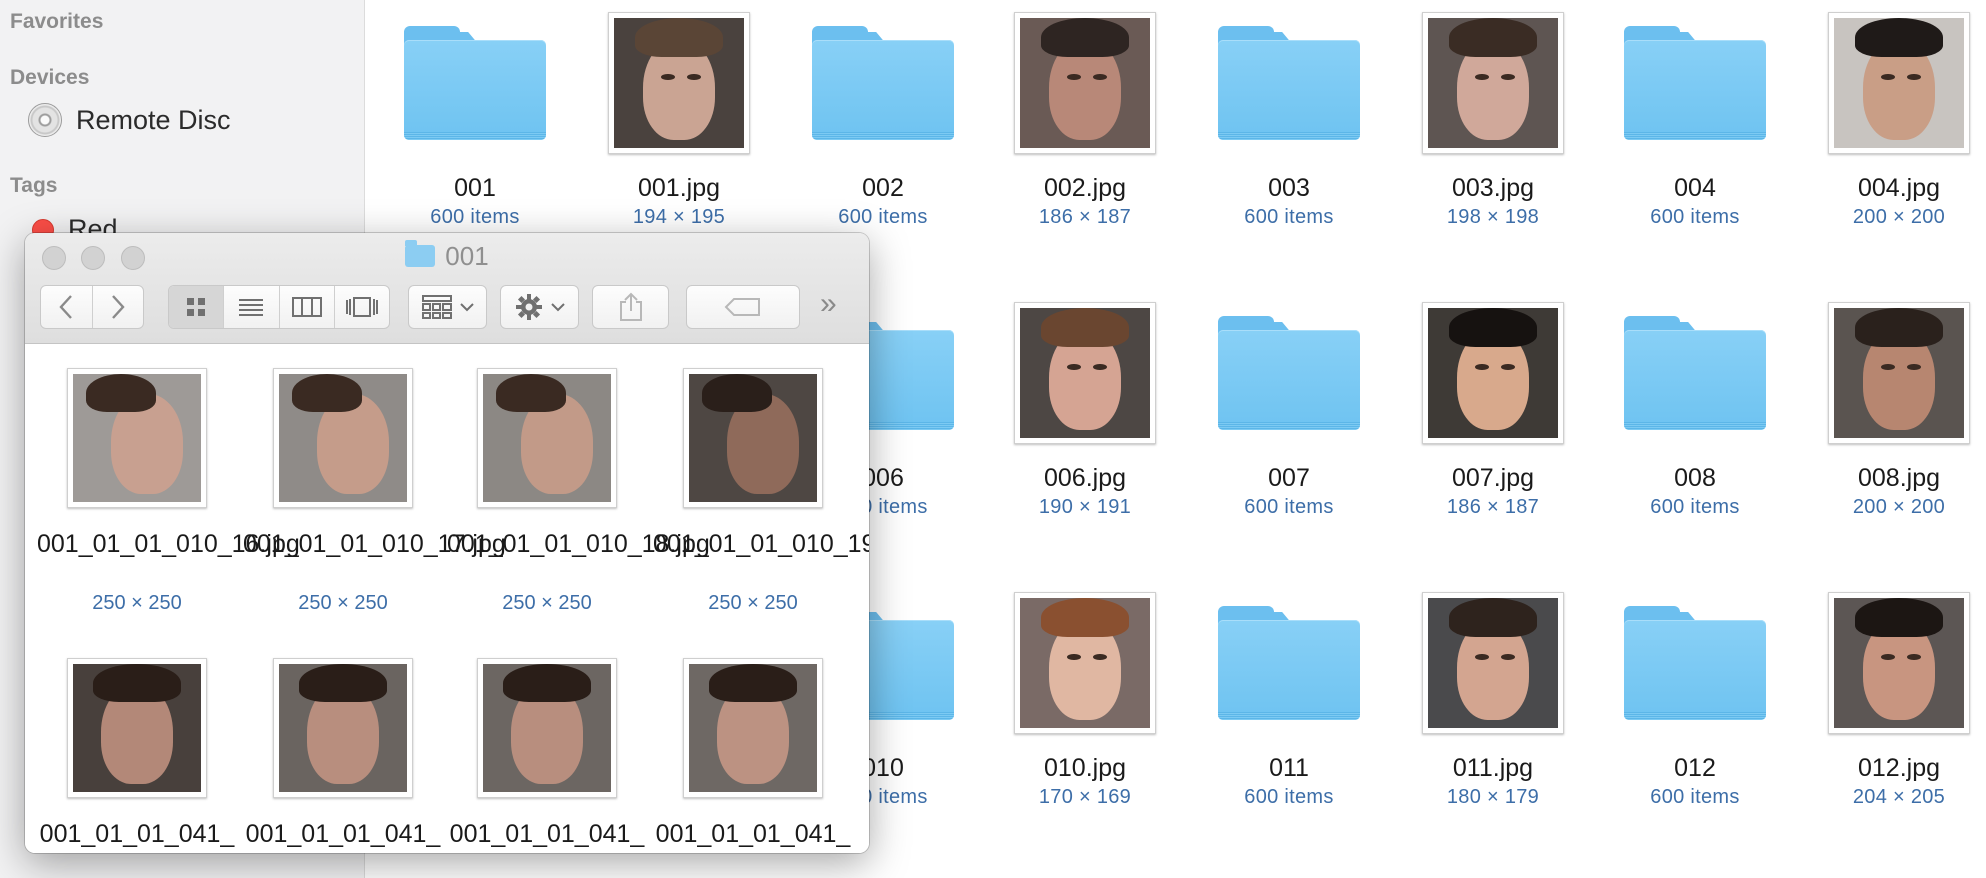 The height and width of the screenshot is (878, 1986). What do you see at coordinates (679, 217) in the screenshot?
I see `item-meta: 194 × 195` at bounding box center [679, 217].